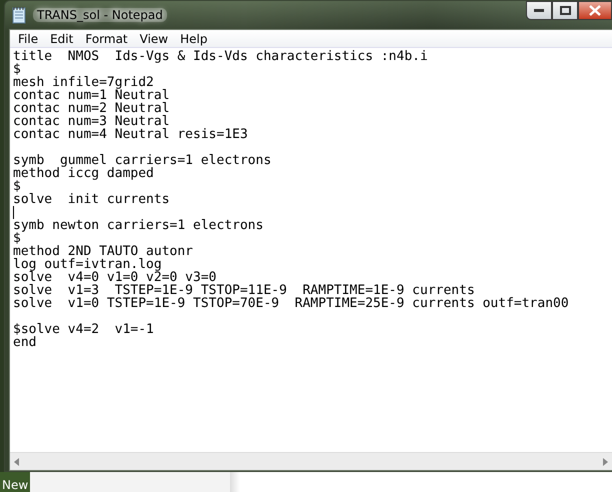 The height and width of the screenshot is (492, 612). What do you see at coordinates (62, 39) in the screenshot?
I see `menu-item: Edit` at bounding box center [62, 39].